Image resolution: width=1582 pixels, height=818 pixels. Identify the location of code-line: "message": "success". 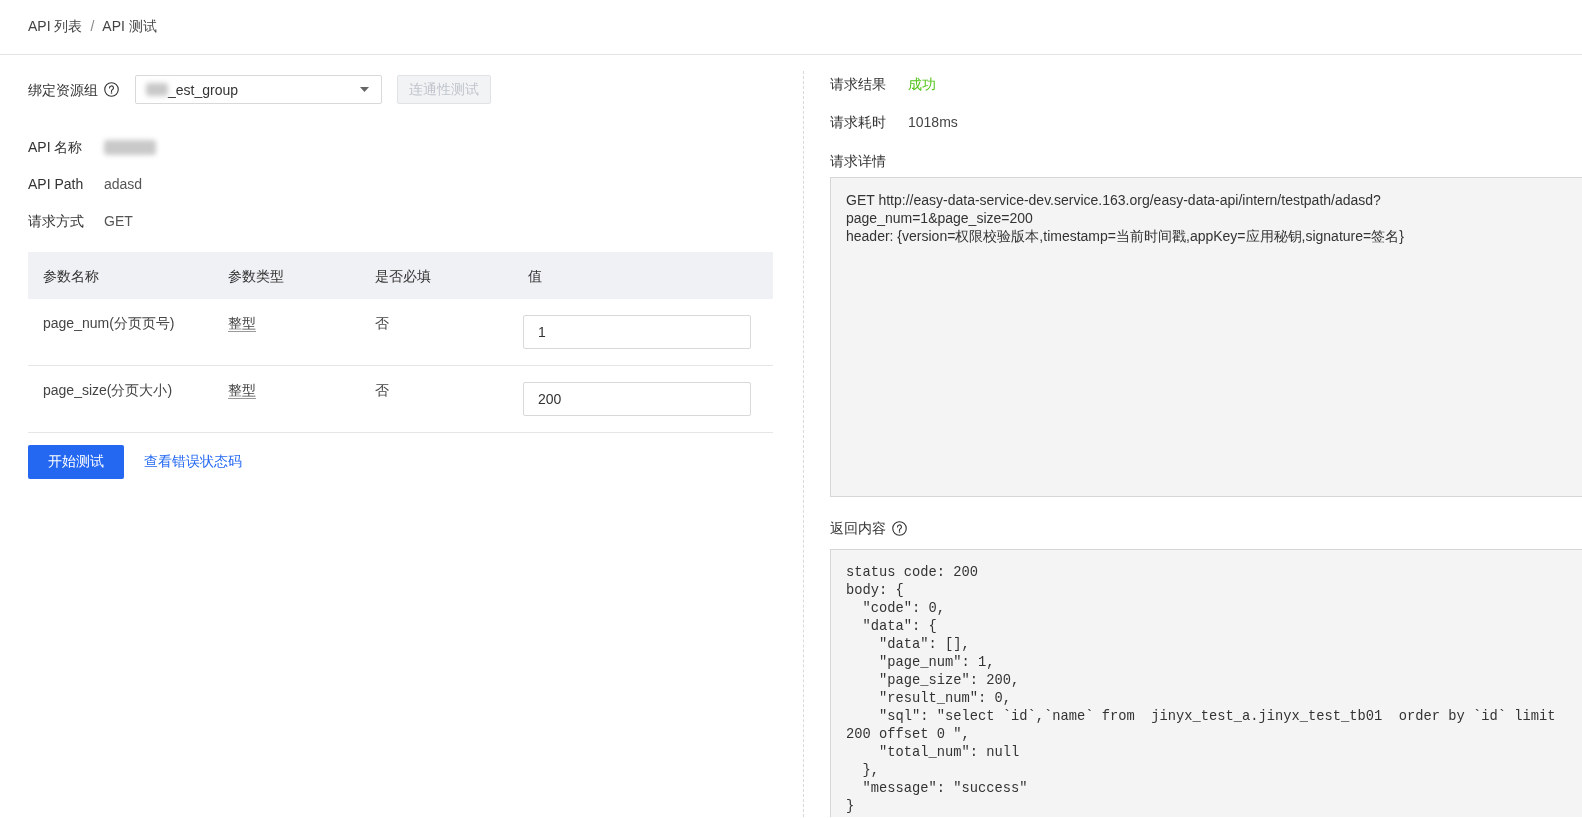
(945, 788).